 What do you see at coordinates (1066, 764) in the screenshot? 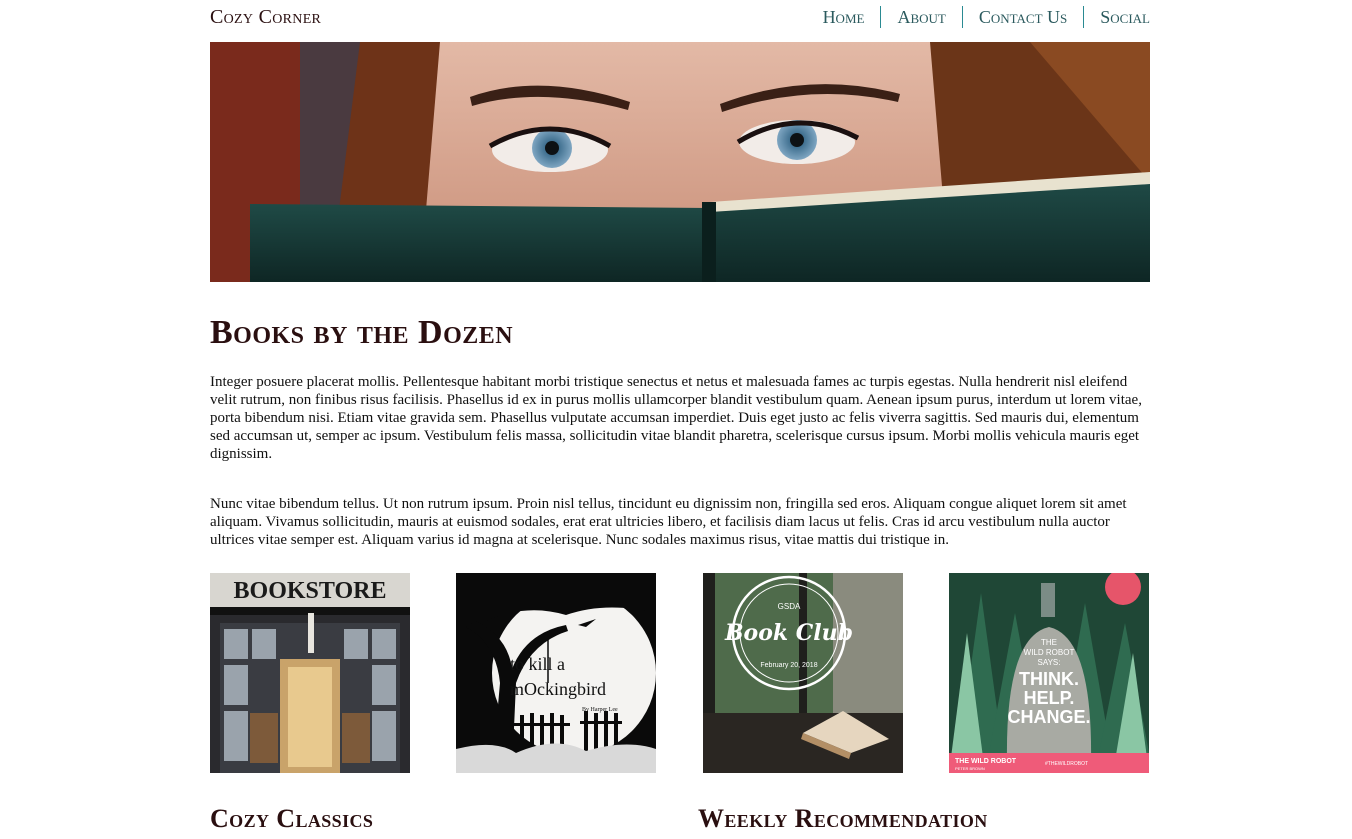
I see `wild-robot-hashtag: #THEWILDROBOT` at bounding box center [1066, 764].